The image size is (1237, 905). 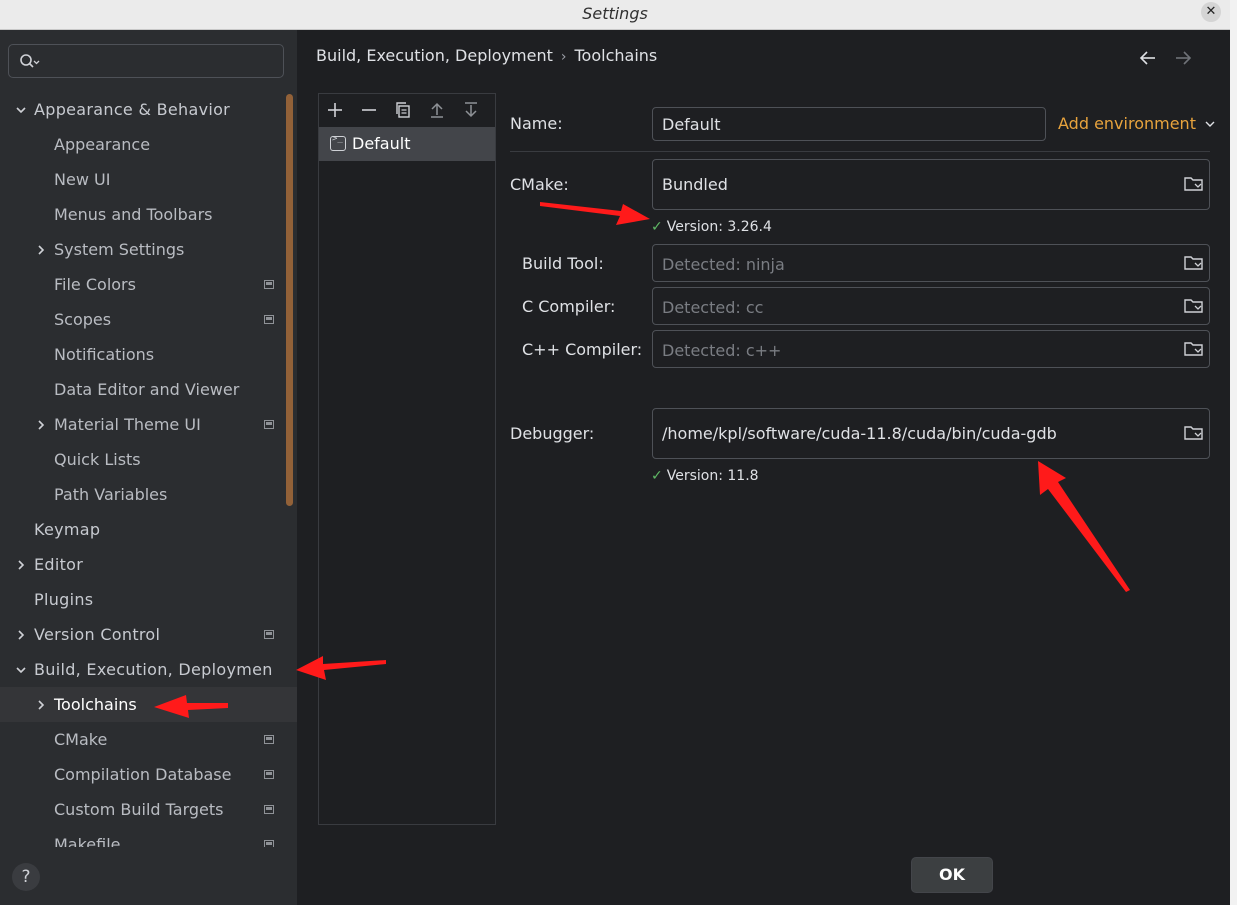 I want to click on sidebar-item-path-variables: Path Variables, so click(x=148, y=494).